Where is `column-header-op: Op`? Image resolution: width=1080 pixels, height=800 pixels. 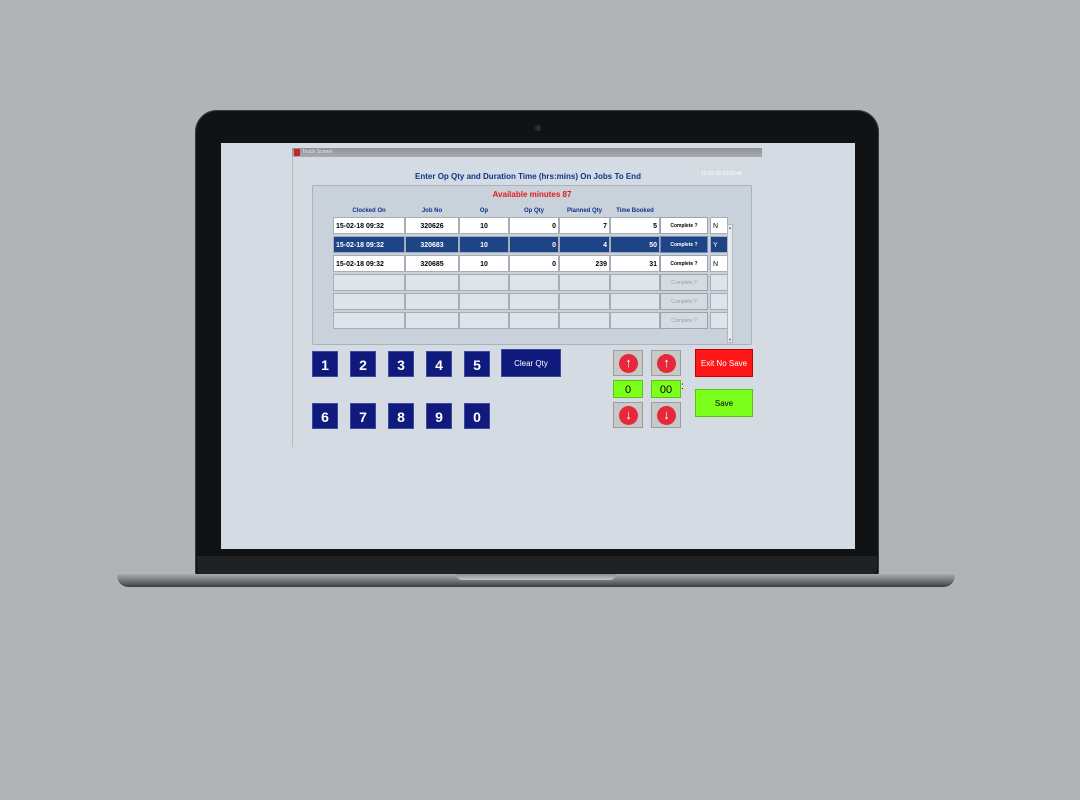 column-header-op: Op is located at coordinates (484, 211).